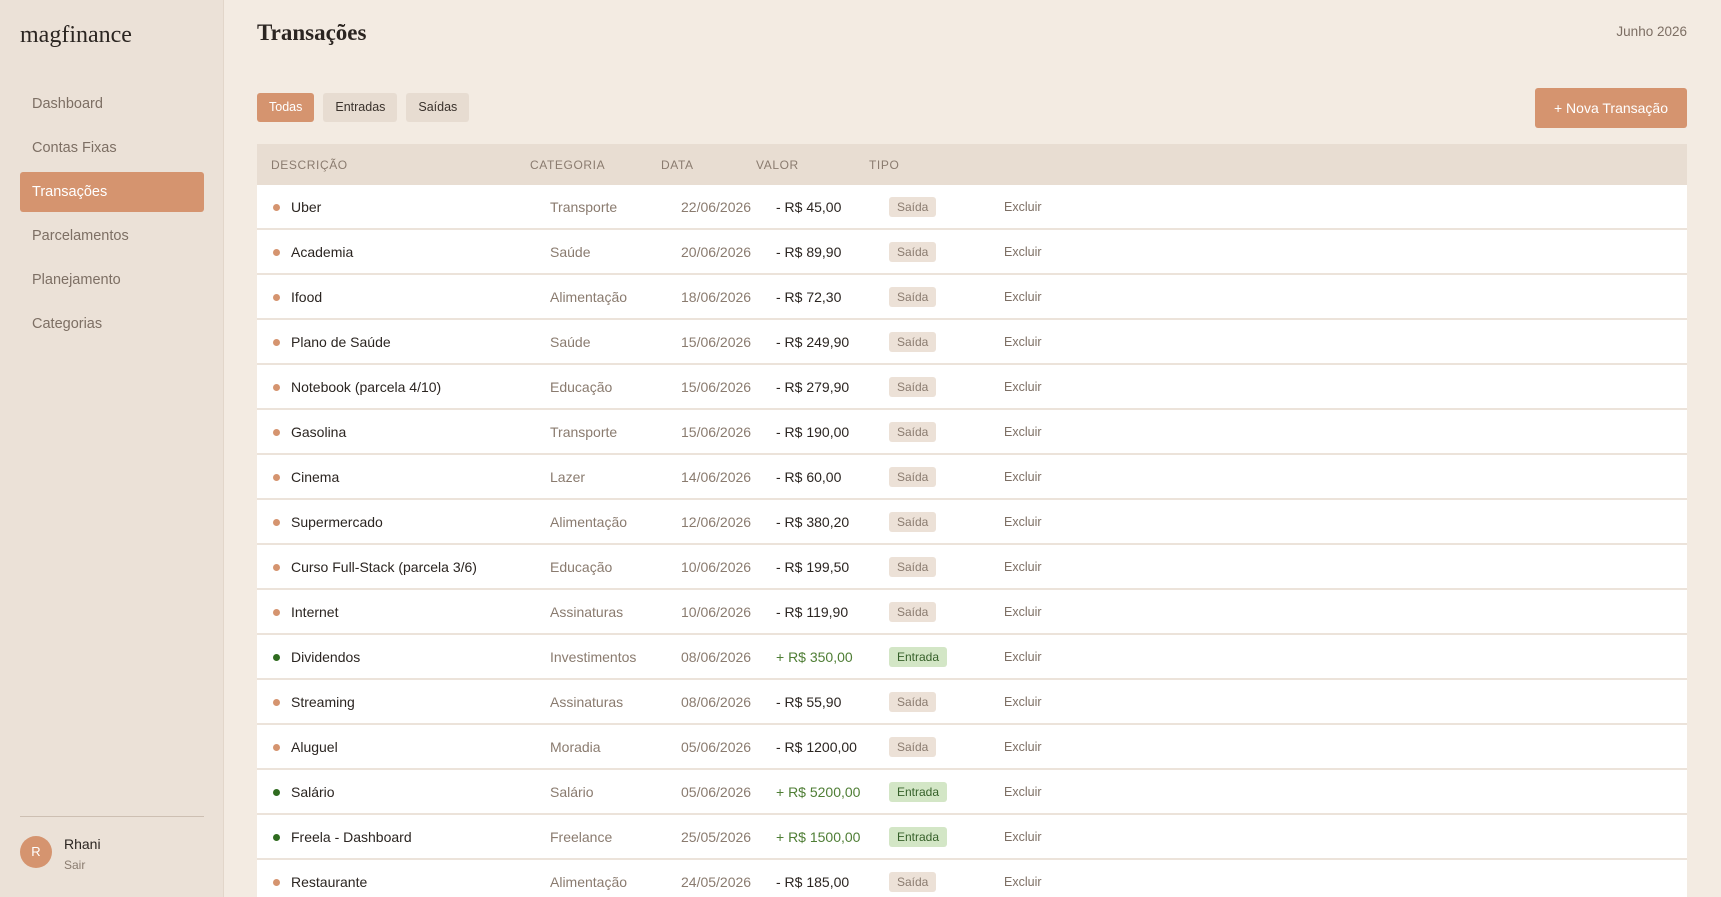  I want to click on cell-value: - R$ 279,90, so click(813, 387).